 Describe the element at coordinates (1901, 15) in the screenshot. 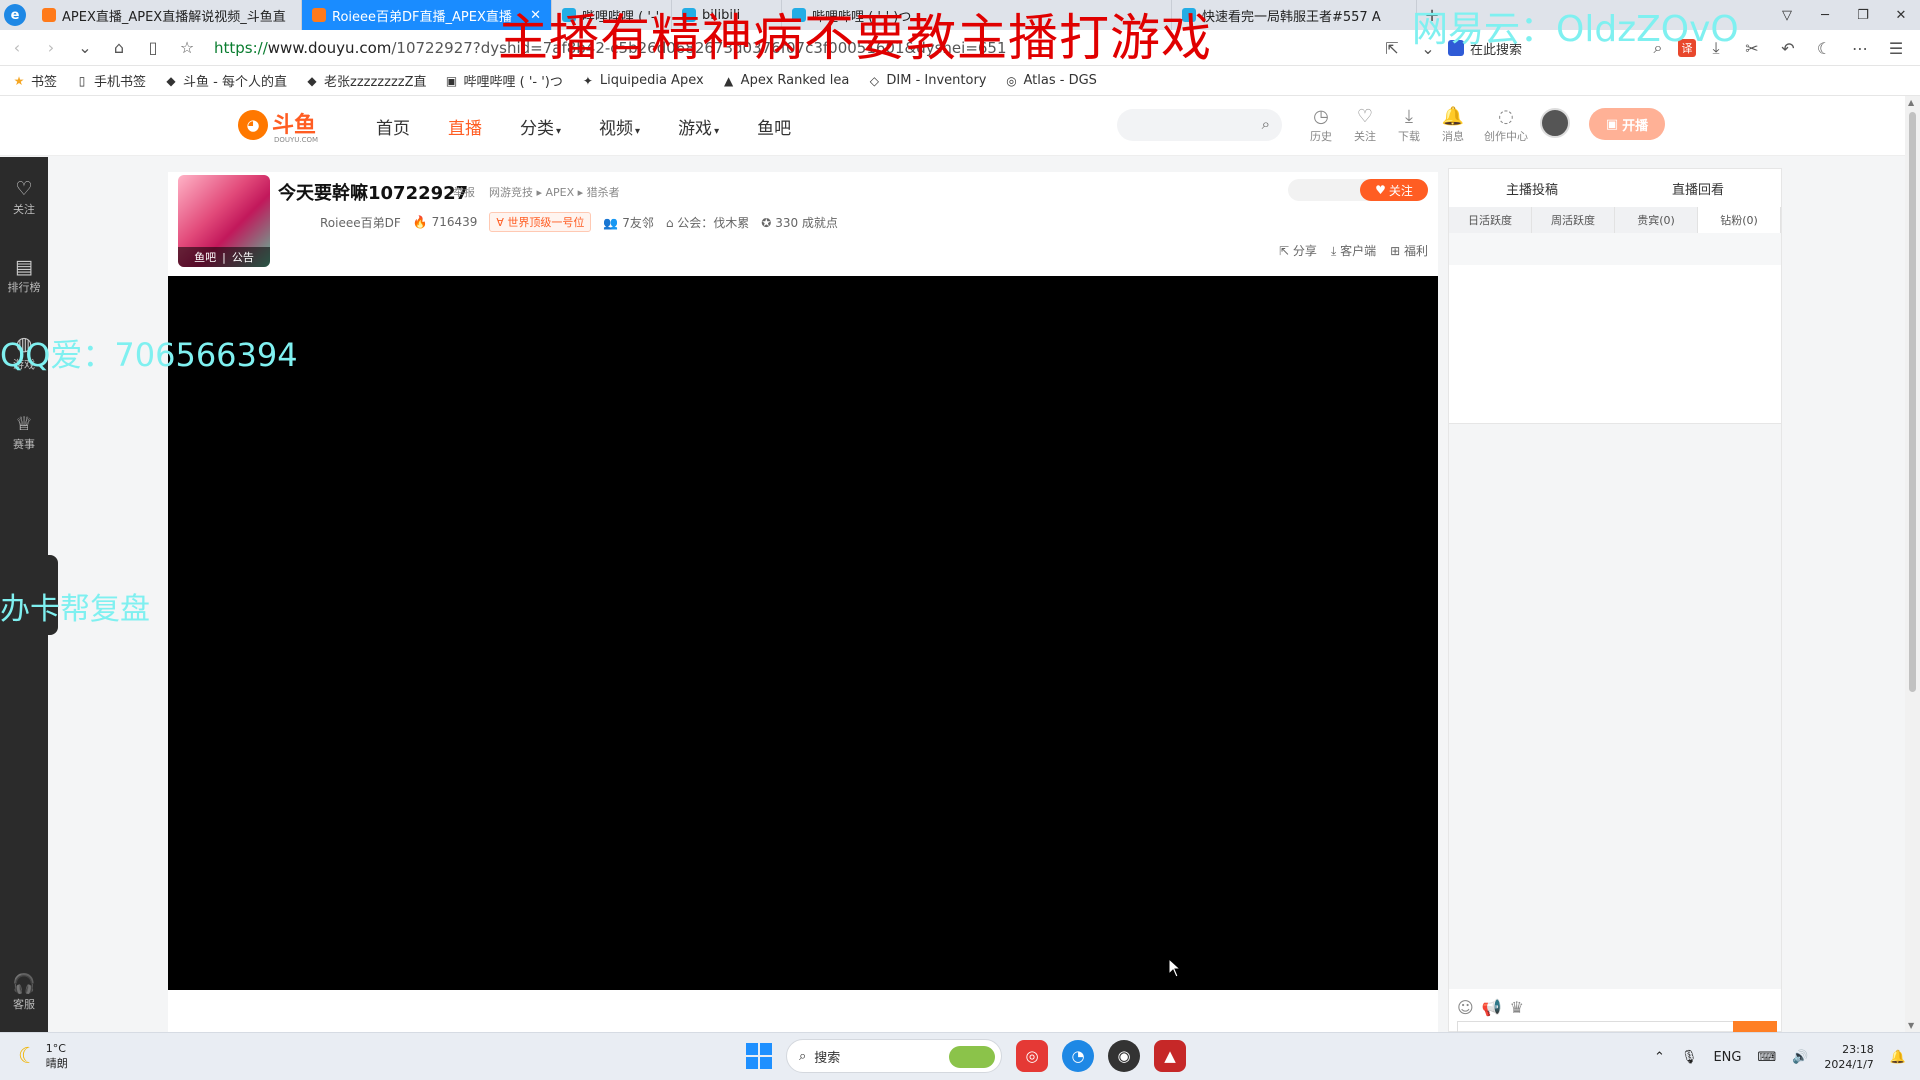

I see `close-window-button: ✕` at that location.